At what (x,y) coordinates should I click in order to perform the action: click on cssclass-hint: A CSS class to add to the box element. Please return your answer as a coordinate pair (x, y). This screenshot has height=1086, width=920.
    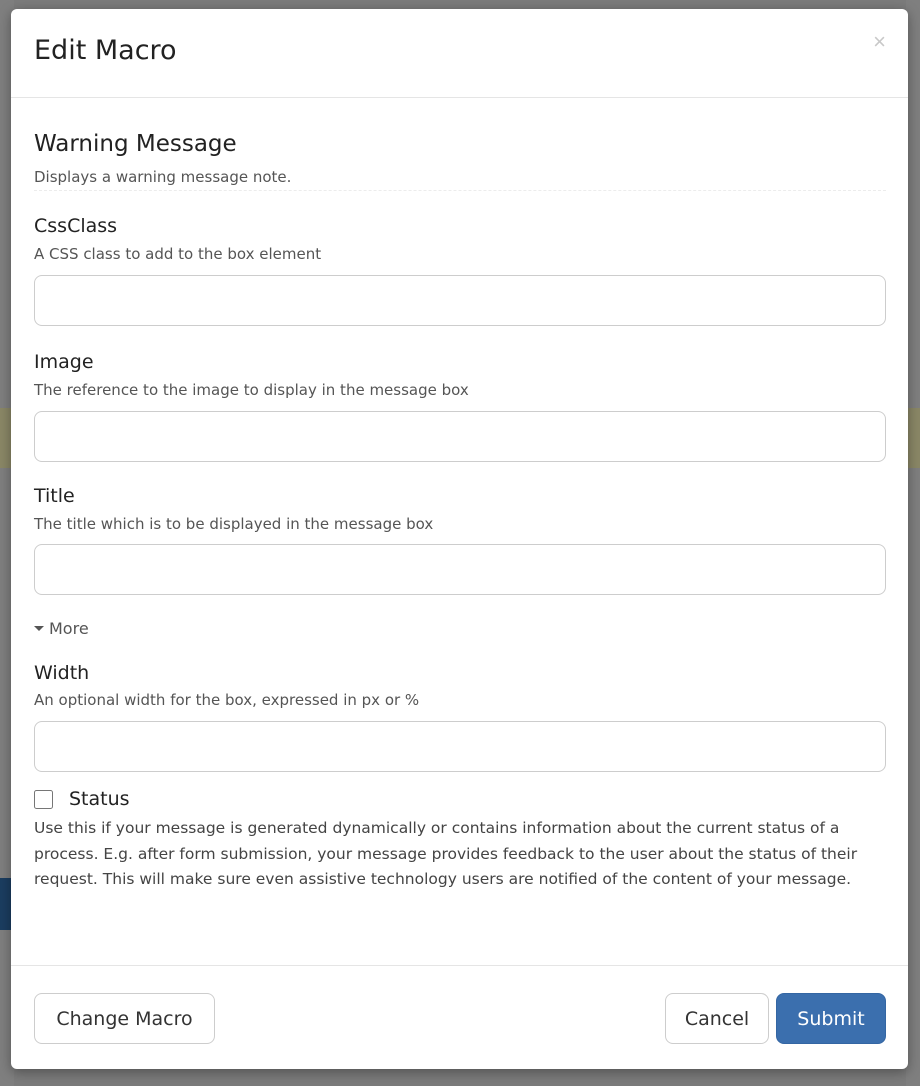
    Looking at the image, I should click on (178, 254).